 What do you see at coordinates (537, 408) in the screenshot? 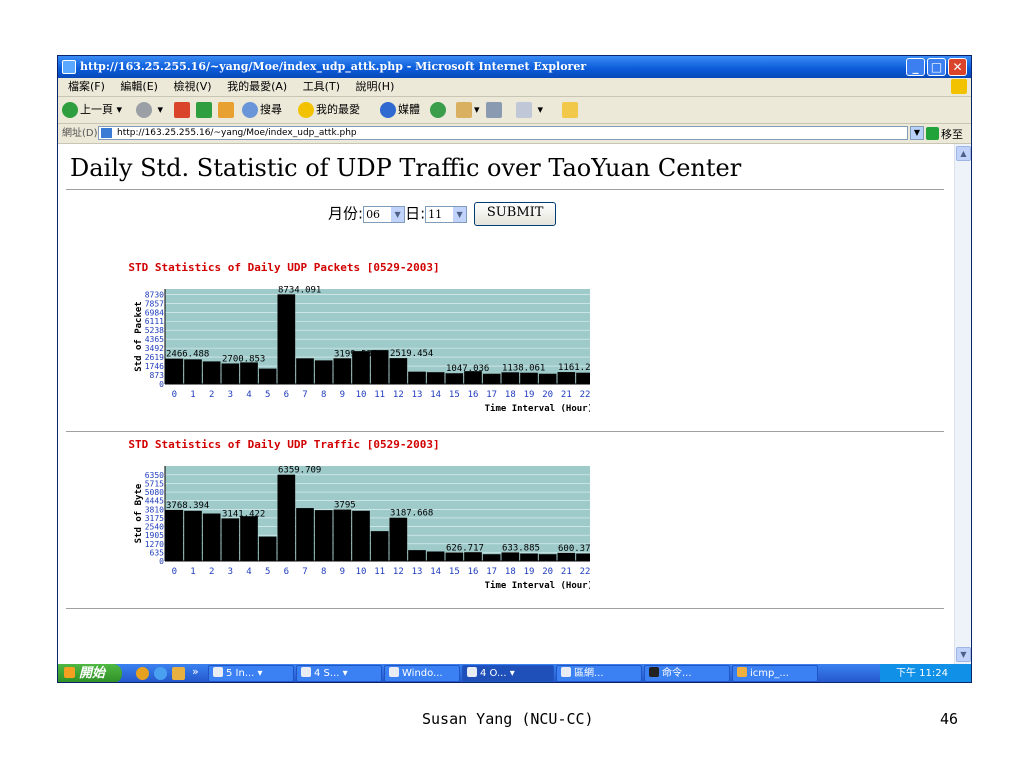
I see `x-axis-label: Time Interval (Hour)` at bounding box center [537, 408].